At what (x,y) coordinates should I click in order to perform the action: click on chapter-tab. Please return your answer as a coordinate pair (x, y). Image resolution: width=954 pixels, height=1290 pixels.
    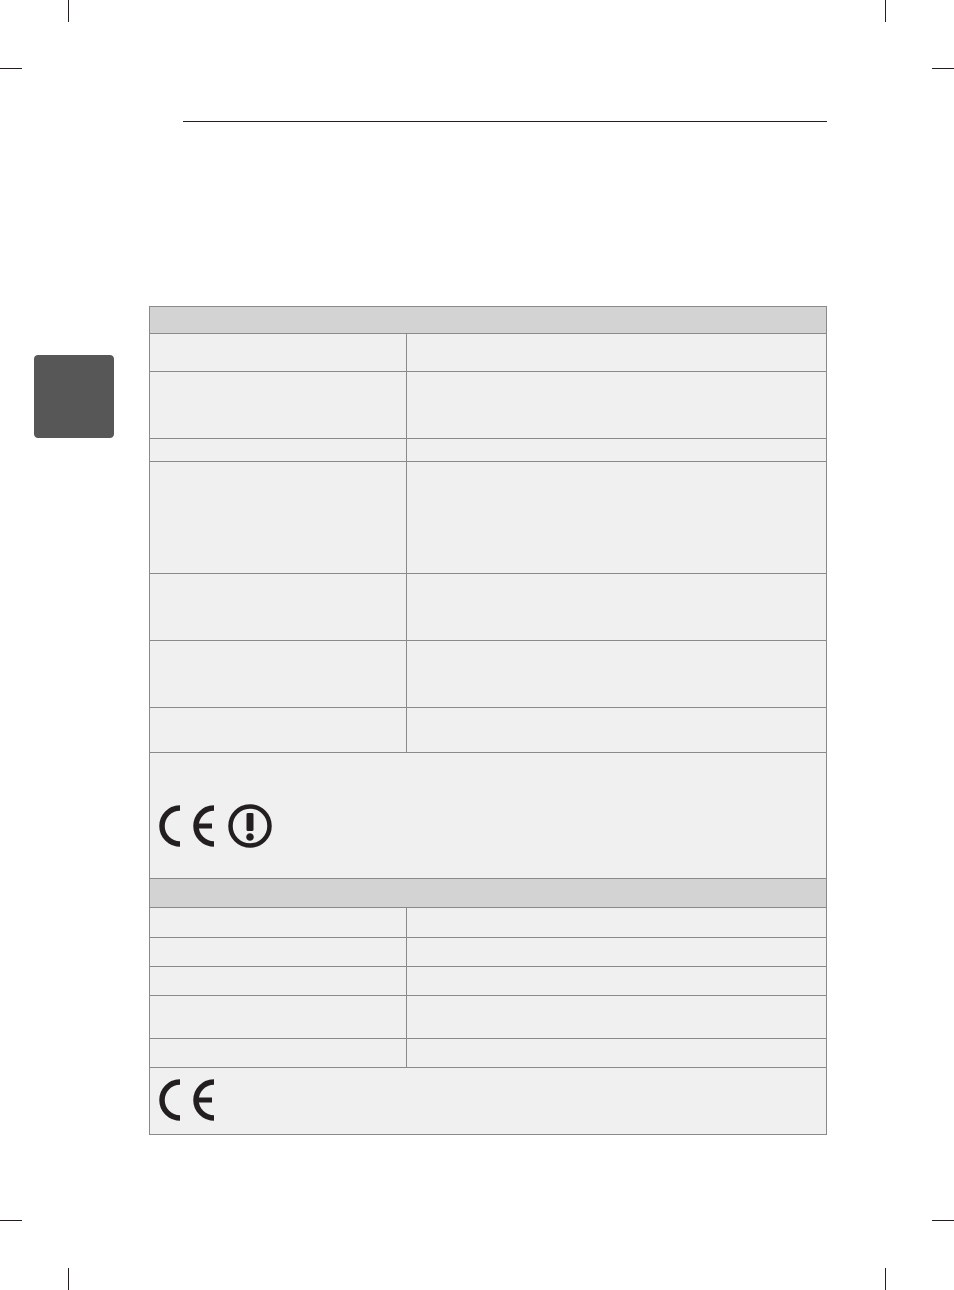
    Looking at the image, I should click on (74, 396).